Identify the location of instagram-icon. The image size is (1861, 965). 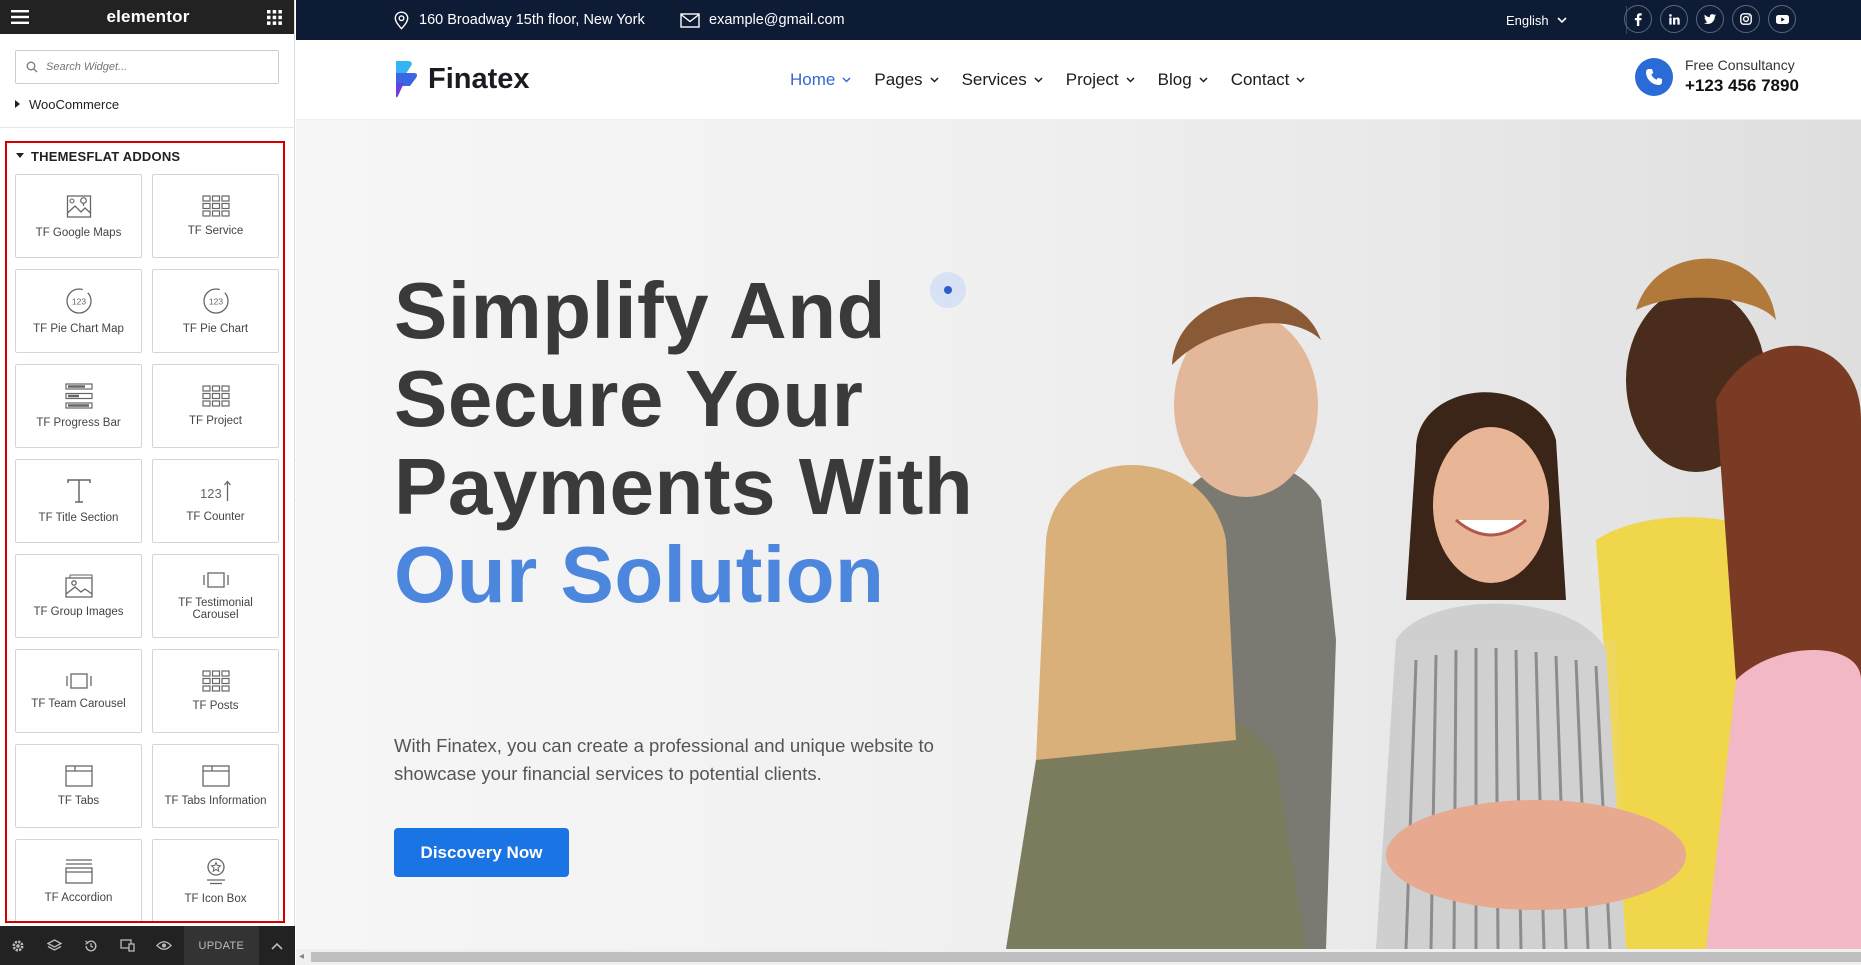
(1746, 19).